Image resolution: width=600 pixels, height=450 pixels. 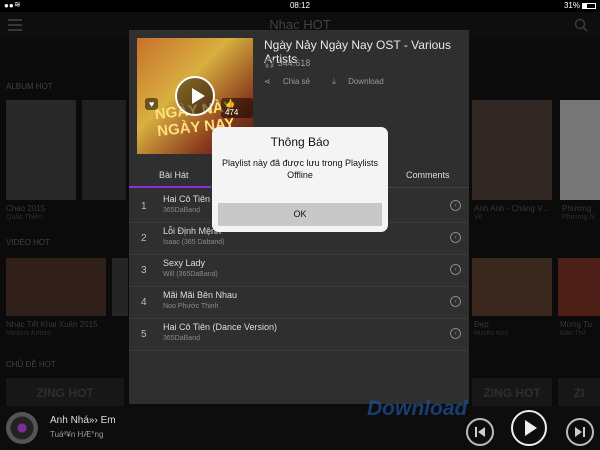 What do you see at coordinates (200, 295) in the screenshot?
I see `track-title: Mãi Mãi Bên Nhau` at bounding box center [200, 295].